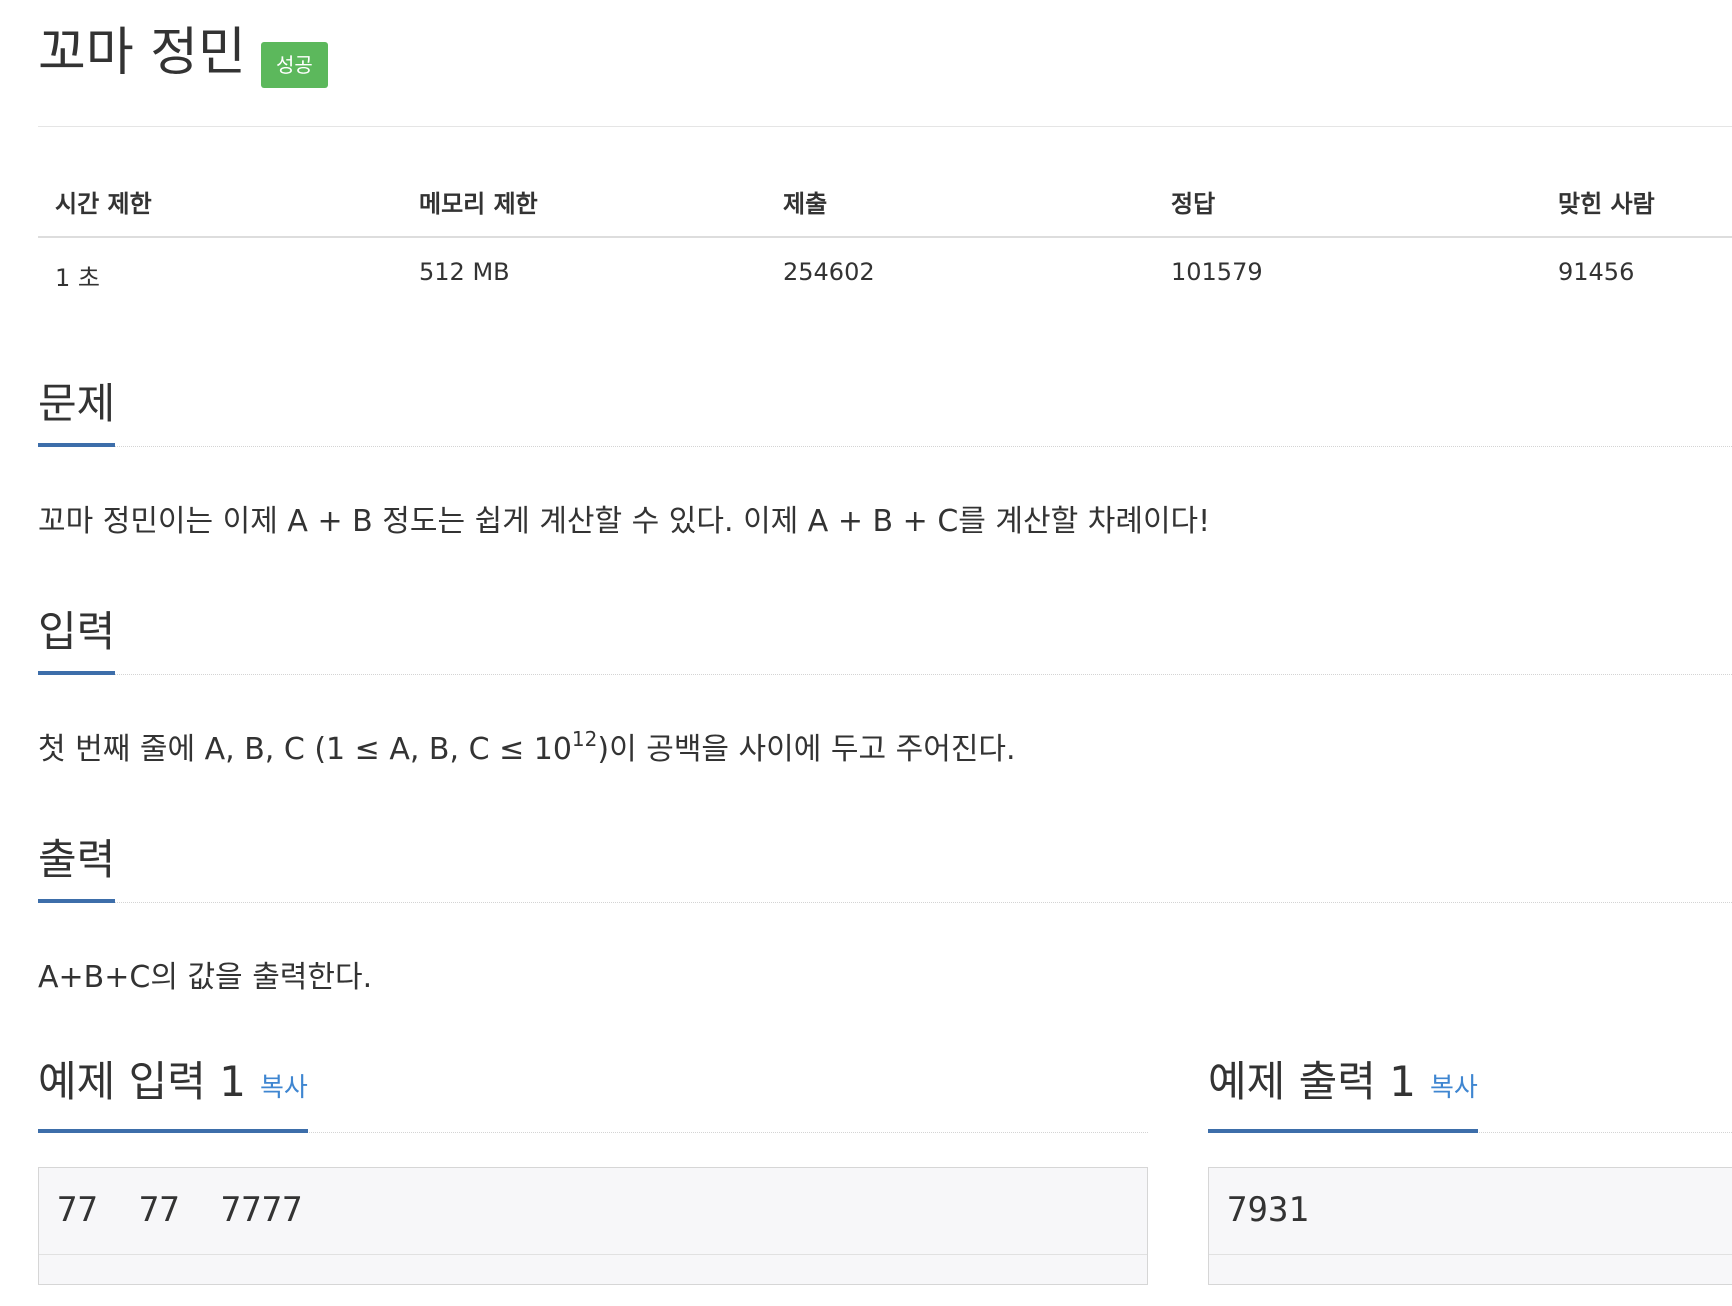 This screenshot has height=1306, width=1732. Describe the element at coordinates (1268, 1210) in the screenshot. I see `sample-output-content: 7931` at that location.